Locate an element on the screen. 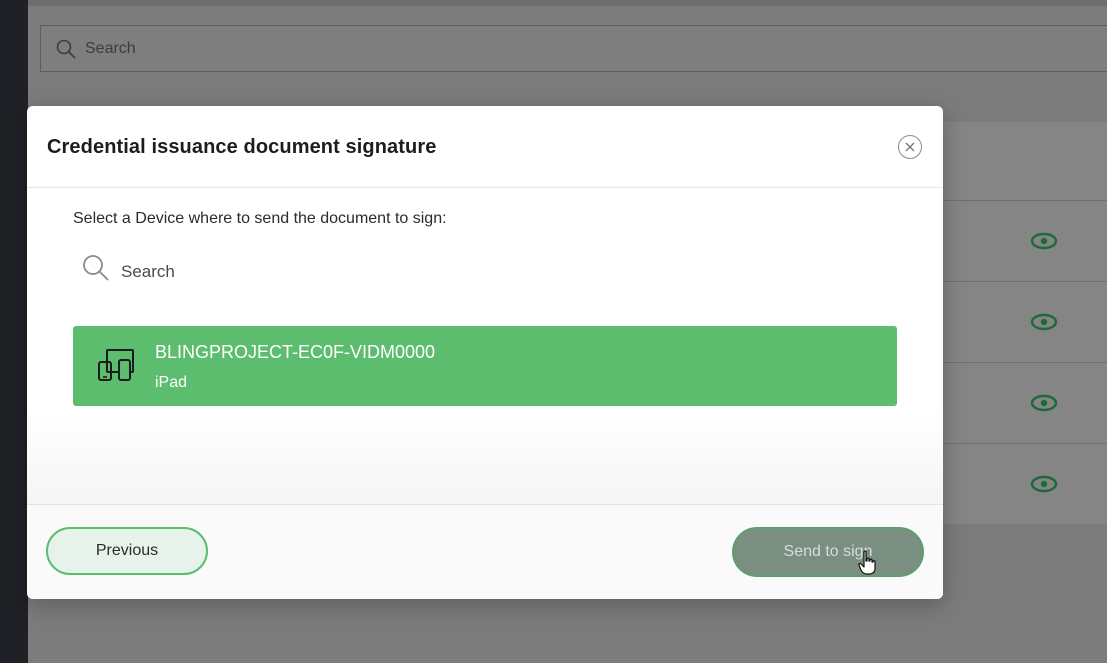 Image resolution: width=1107 pixels, height=663 pixels. previous-button: Previous is located at coordinates (127, 551).